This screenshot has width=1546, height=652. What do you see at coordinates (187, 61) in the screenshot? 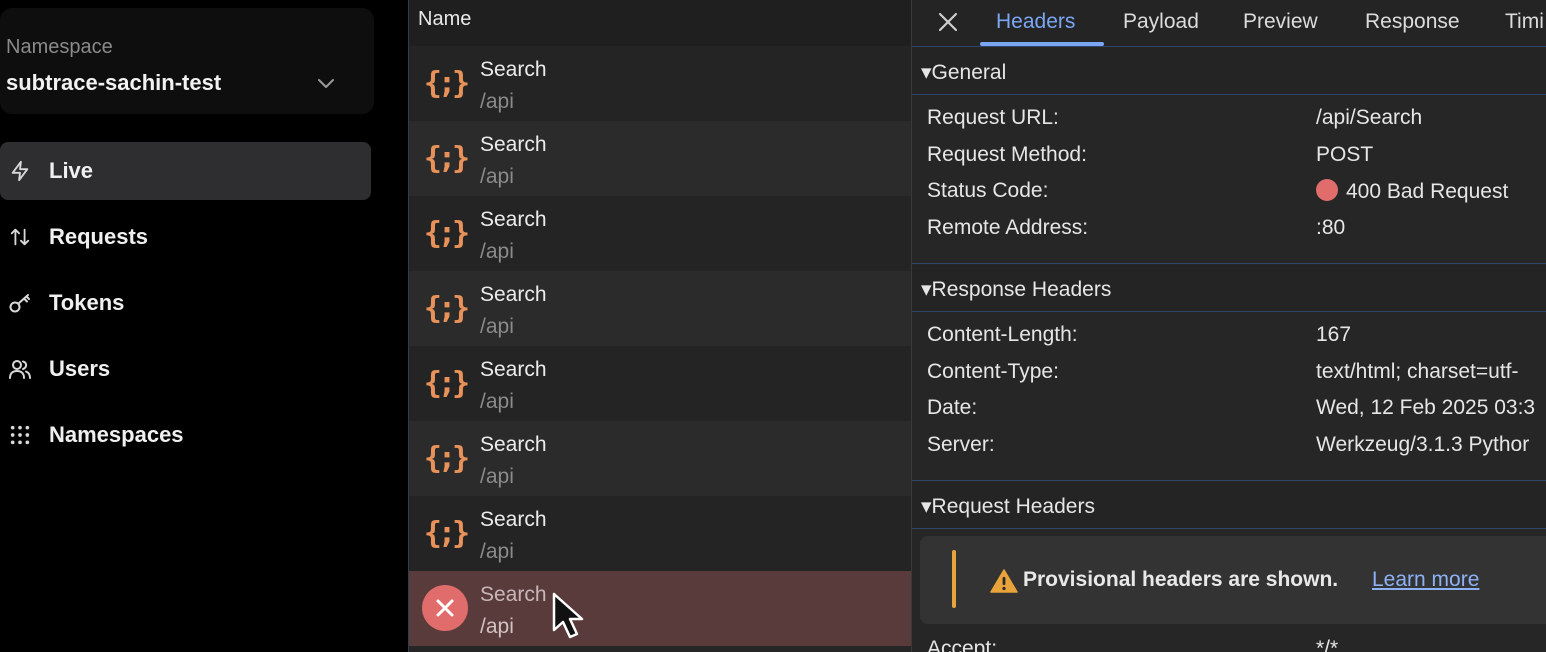
I see `namespace-selector: Namespace subtrace-sachin-test` at bounding box center [187, 61].